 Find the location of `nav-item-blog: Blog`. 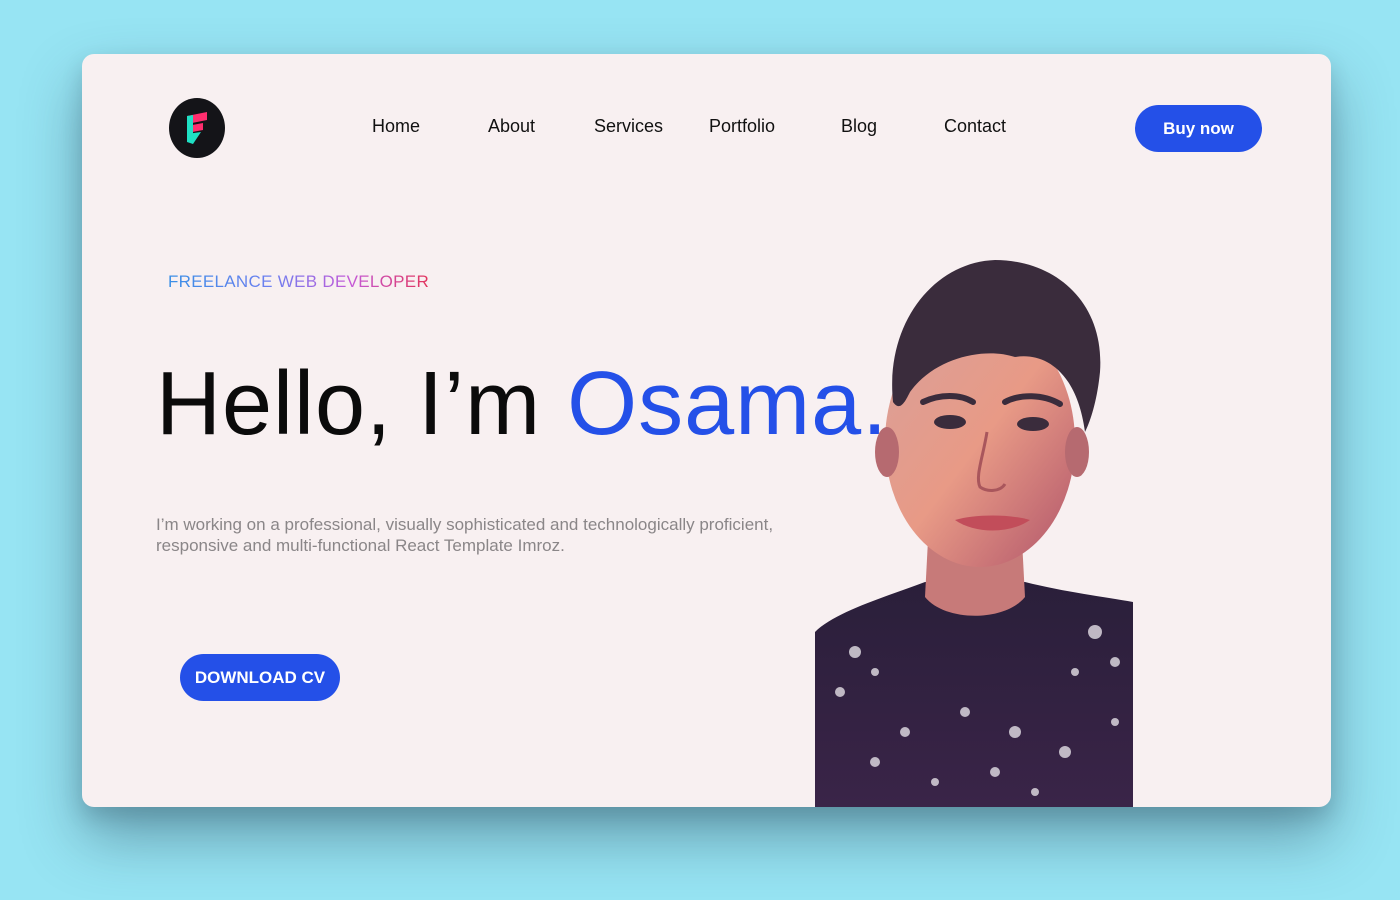

nav-item-blog: Blog is located at coordinates (859, 126).